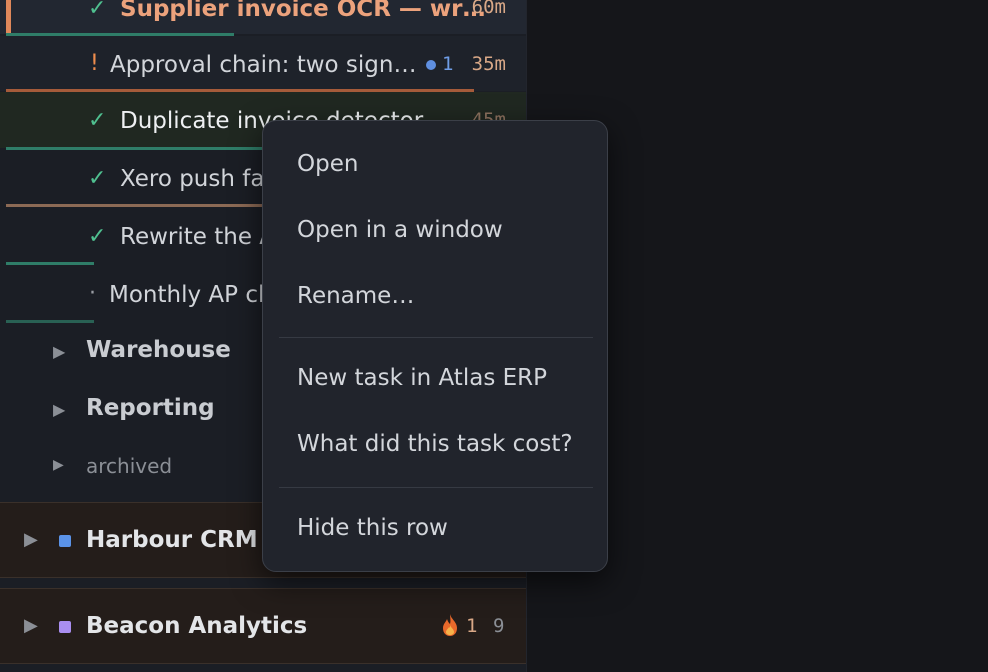 The width and height of the screenshot is (988, 672). Describe the element at coordinates (499, 626) in the screenshot. I see `task-count: 9` at that location.